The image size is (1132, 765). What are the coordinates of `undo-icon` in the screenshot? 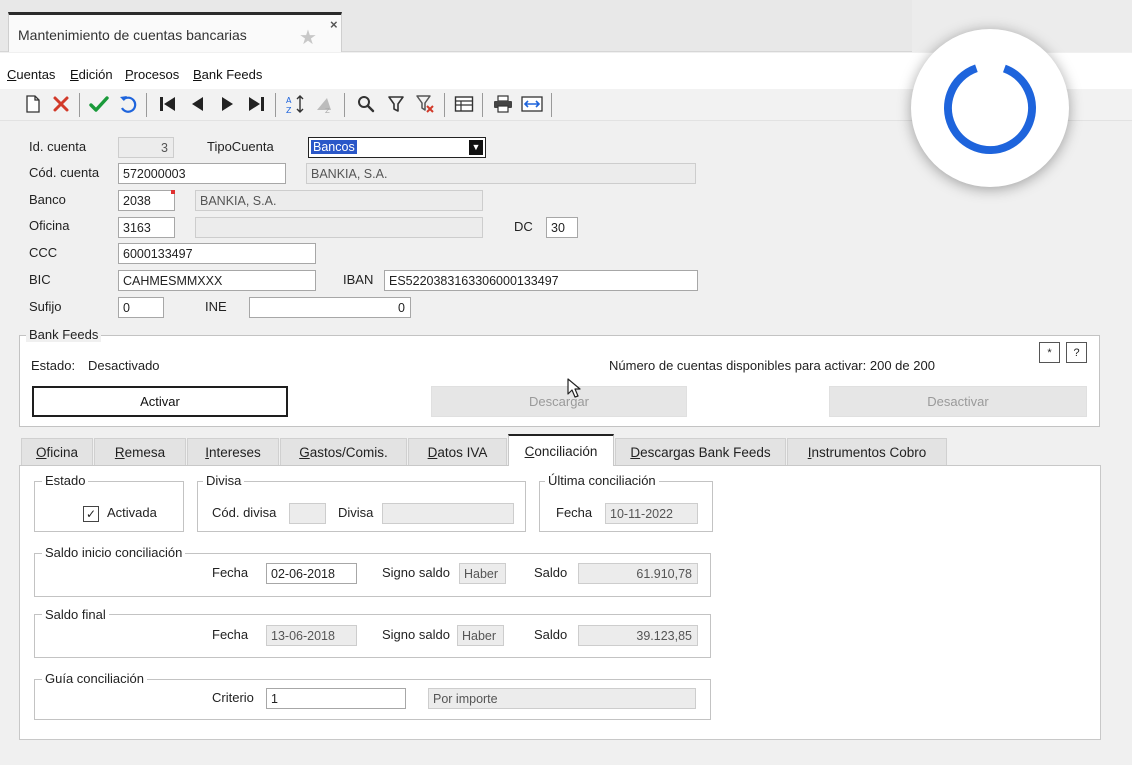 It's located at (128, 104).